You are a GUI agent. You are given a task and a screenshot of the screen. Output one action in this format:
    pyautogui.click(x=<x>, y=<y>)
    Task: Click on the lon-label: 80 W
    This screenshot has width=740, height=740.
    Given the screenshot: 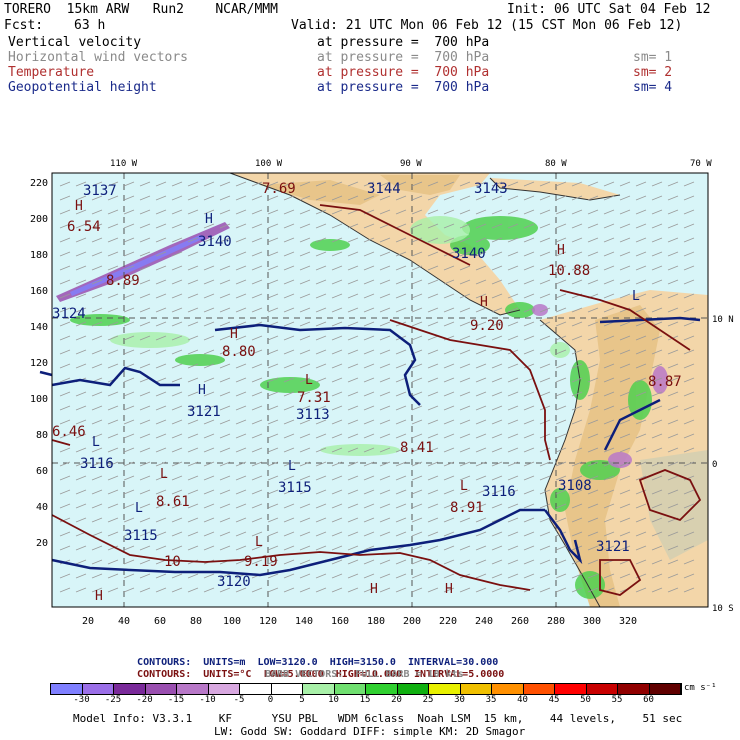 What is the action you would take?
    pyautogui.click(x=556, y=164)
    